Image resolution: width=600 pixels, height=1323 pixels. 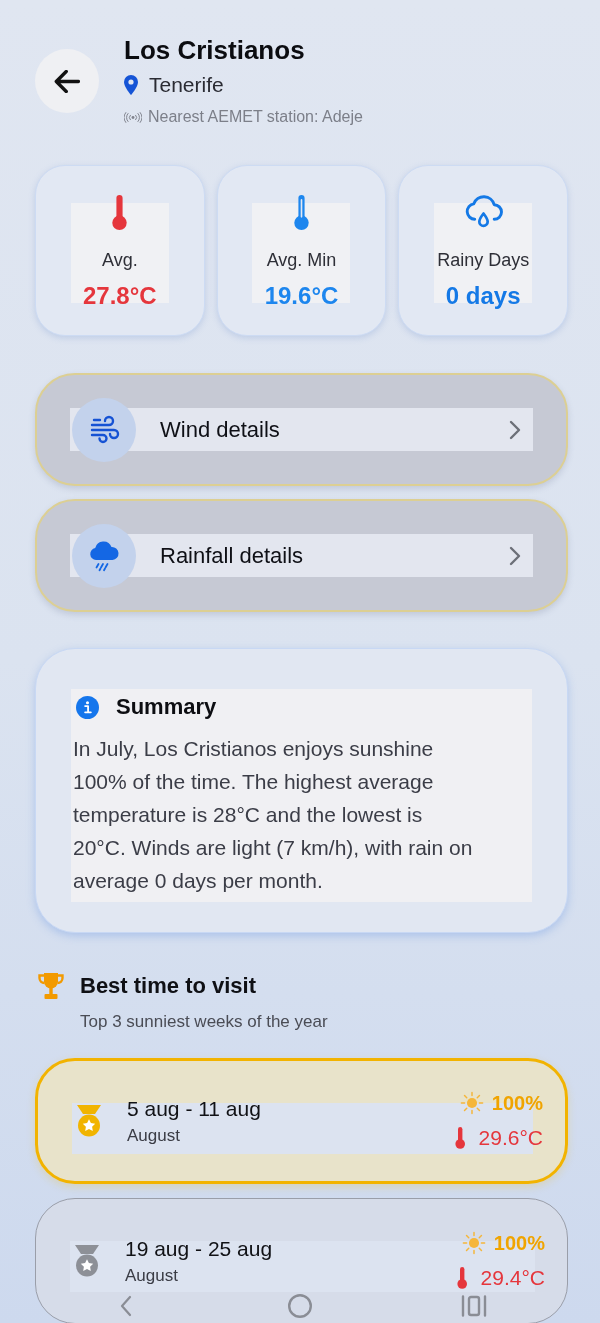 I want to click on stat-value: 0 days, so click(x=483, y=296).